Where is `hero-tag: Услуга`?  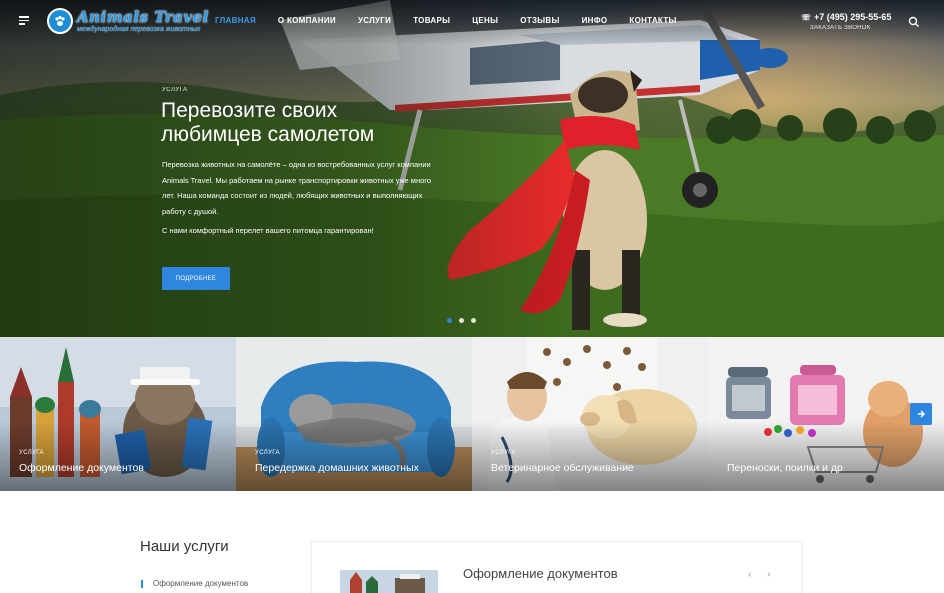
hero-tag: Услуга is located at coordinates (175, 90).